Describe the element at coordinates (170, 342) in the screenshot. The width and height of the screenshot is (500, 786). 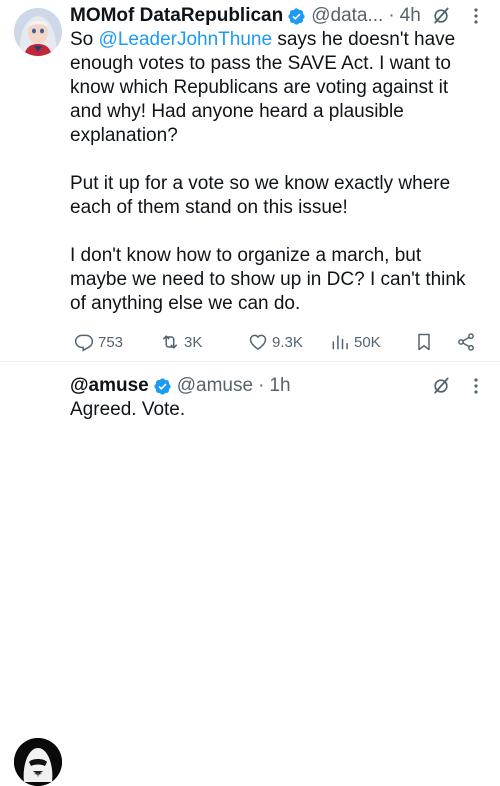
I see `repost-icon` at that location.